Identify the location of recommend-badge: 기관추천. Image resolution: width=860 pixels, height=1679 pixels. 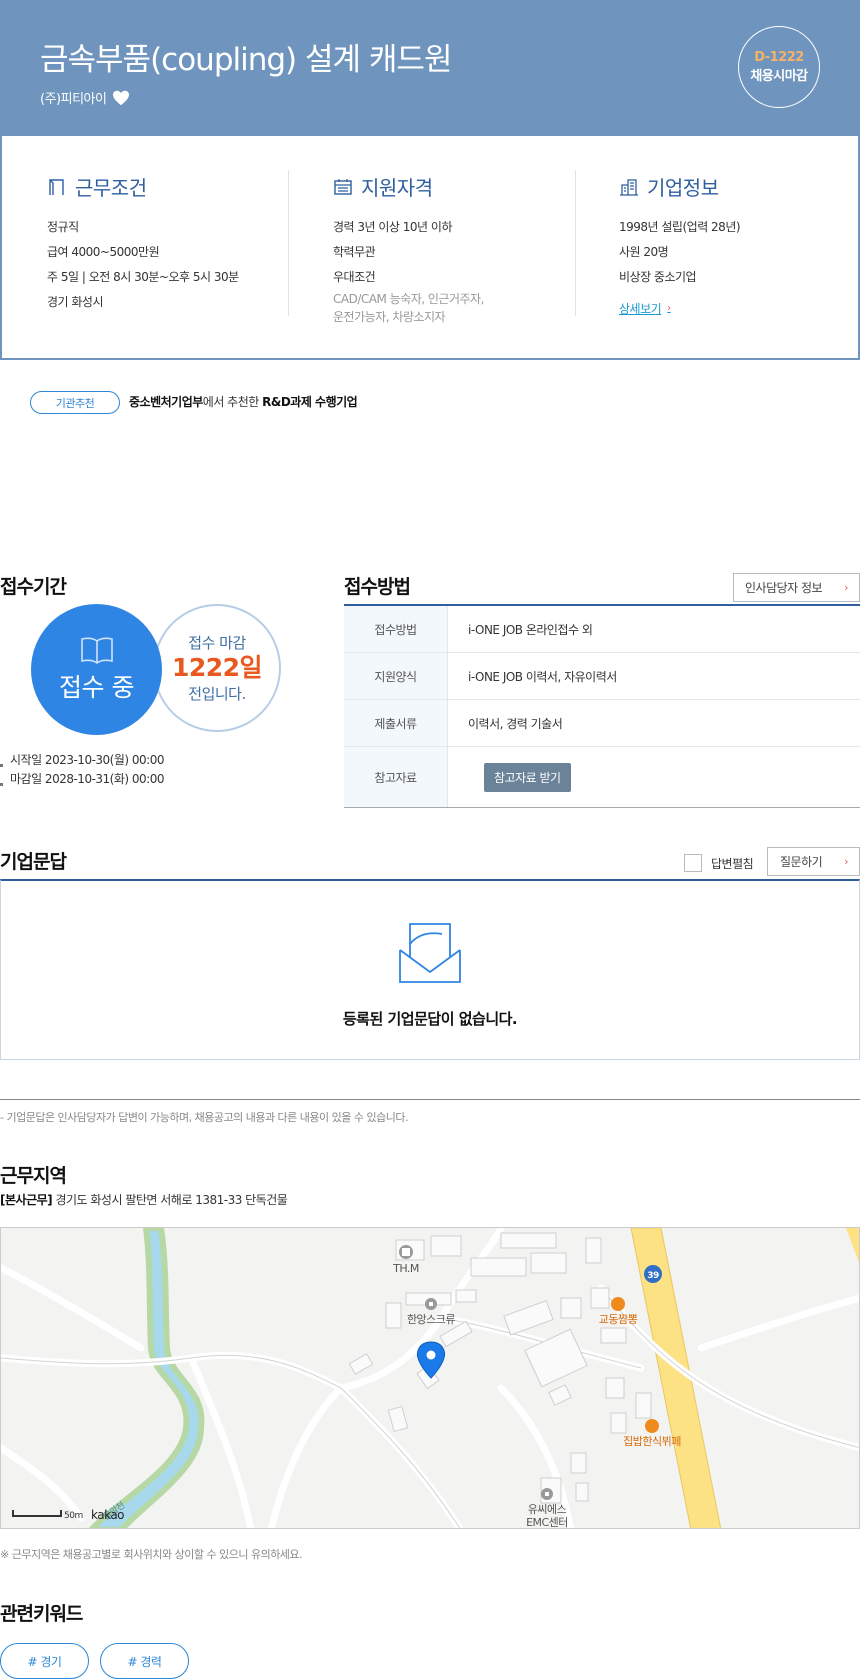
(75, 402).